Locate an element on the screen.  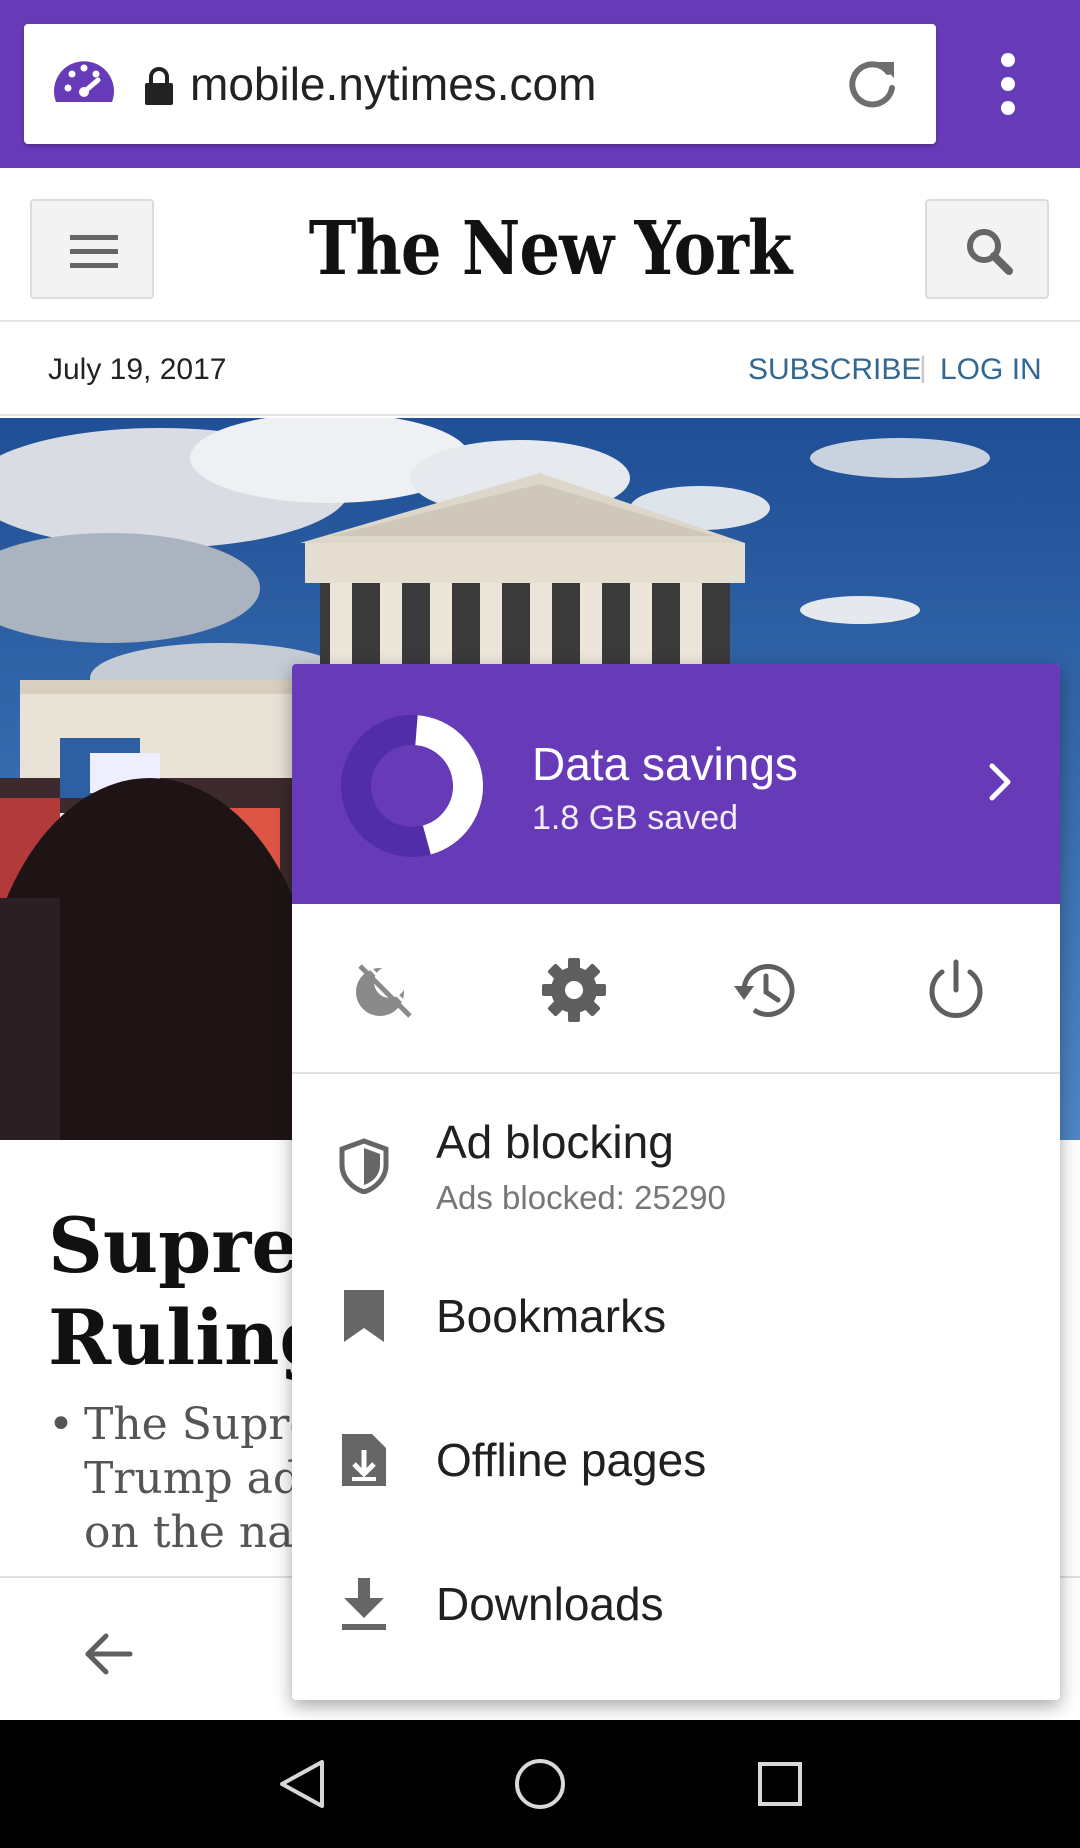
overflow-menu-icon is located at coordinates (1008, 84).